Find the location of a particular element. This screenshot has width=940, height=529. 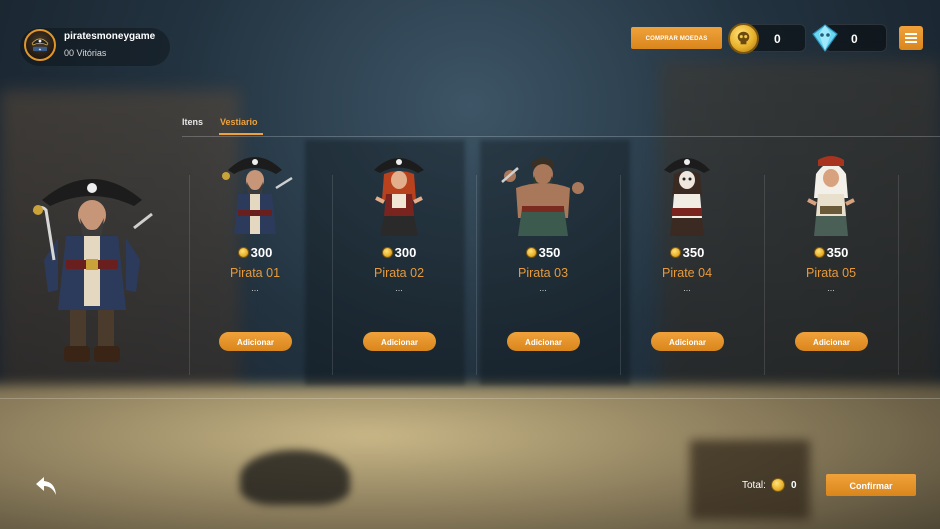

character-card: 350 Pirata 05 ... Adicionar is located at coordinates (831, 260).